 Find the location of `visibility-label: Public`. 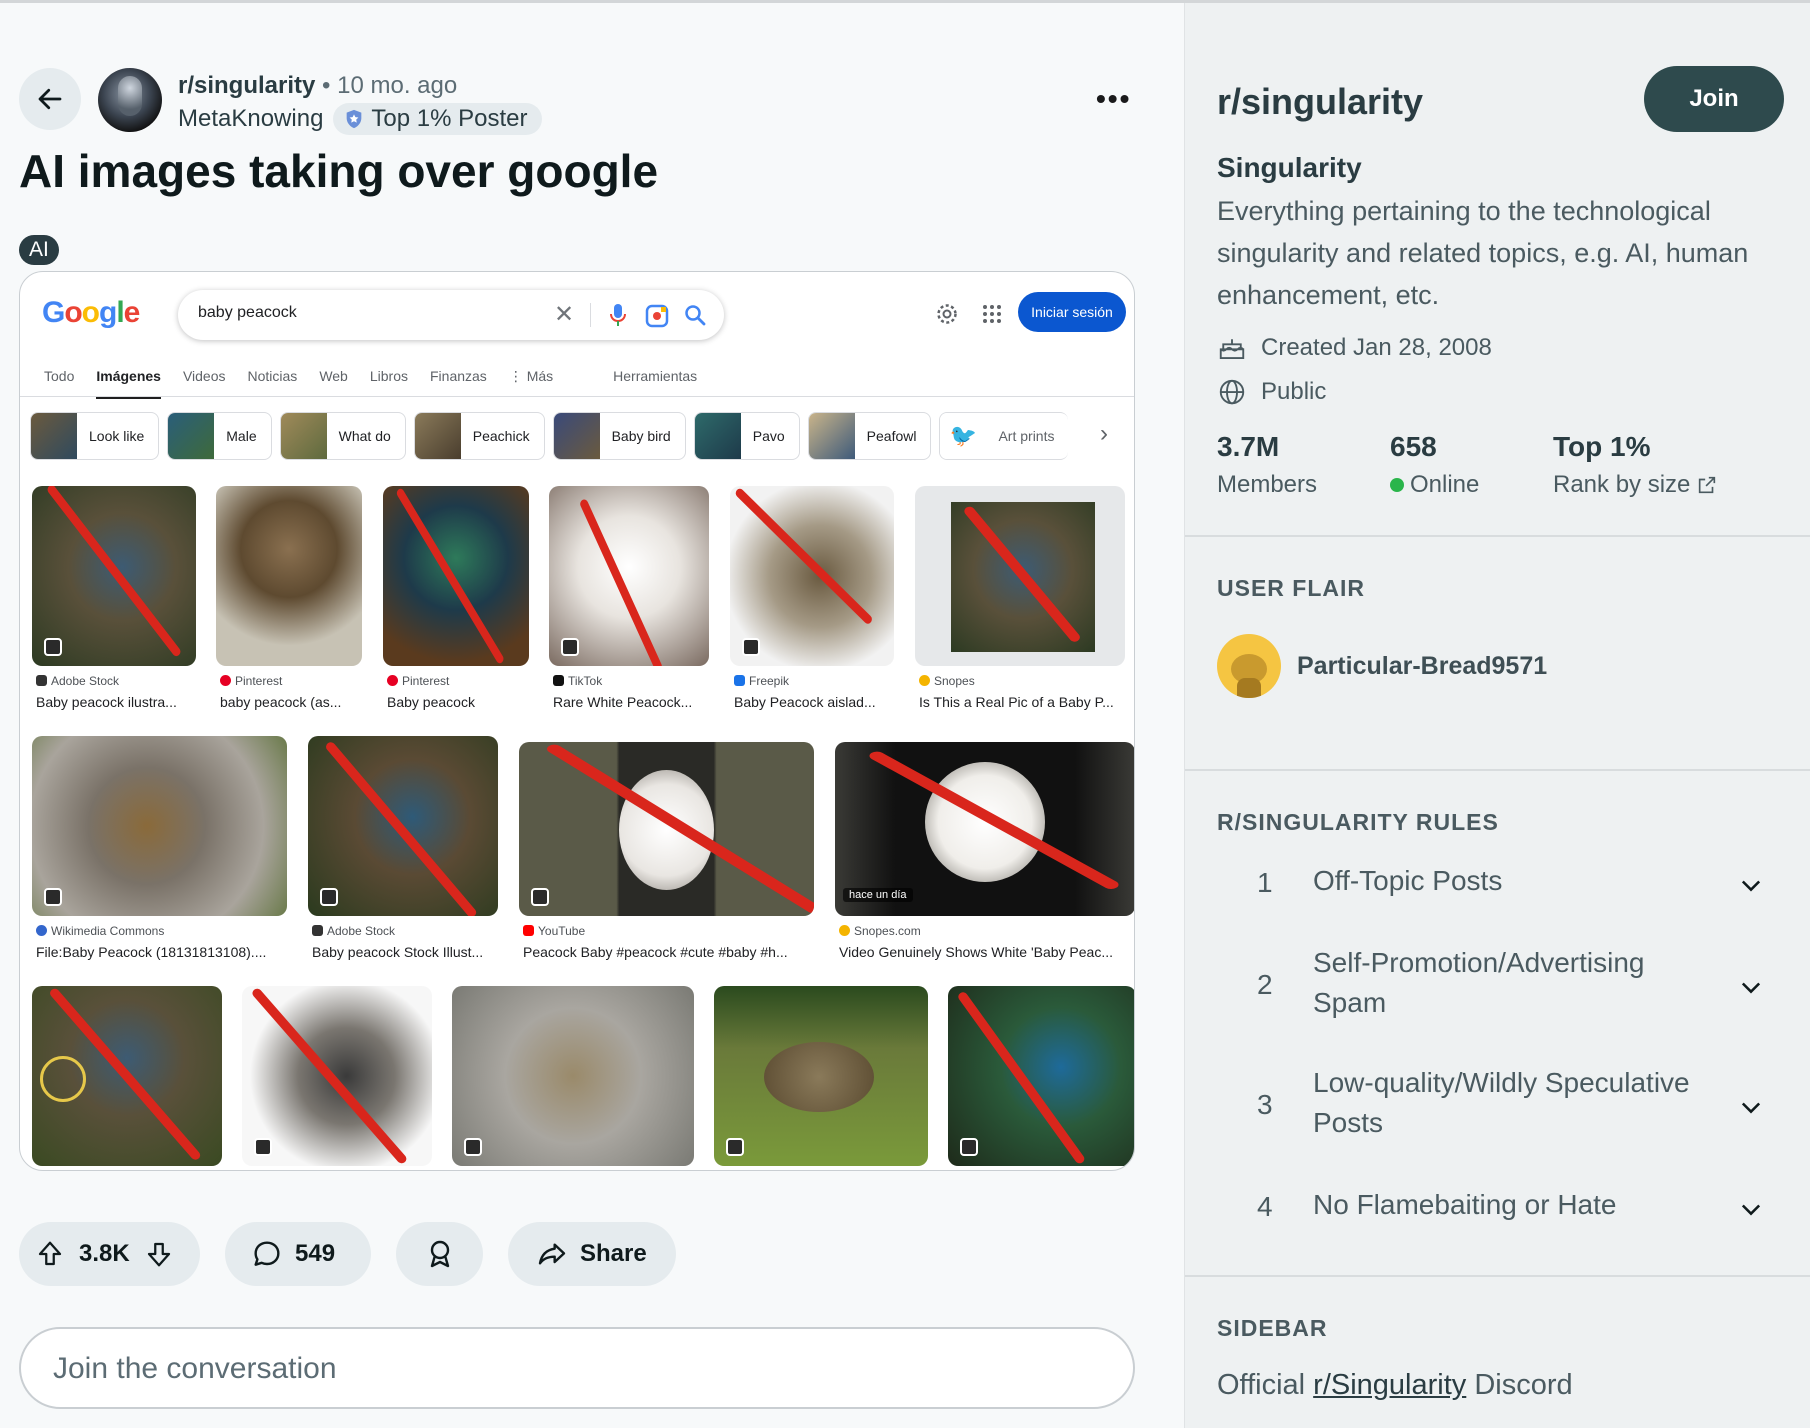

visibility-label: Public is located at coordinates (1294, 391).